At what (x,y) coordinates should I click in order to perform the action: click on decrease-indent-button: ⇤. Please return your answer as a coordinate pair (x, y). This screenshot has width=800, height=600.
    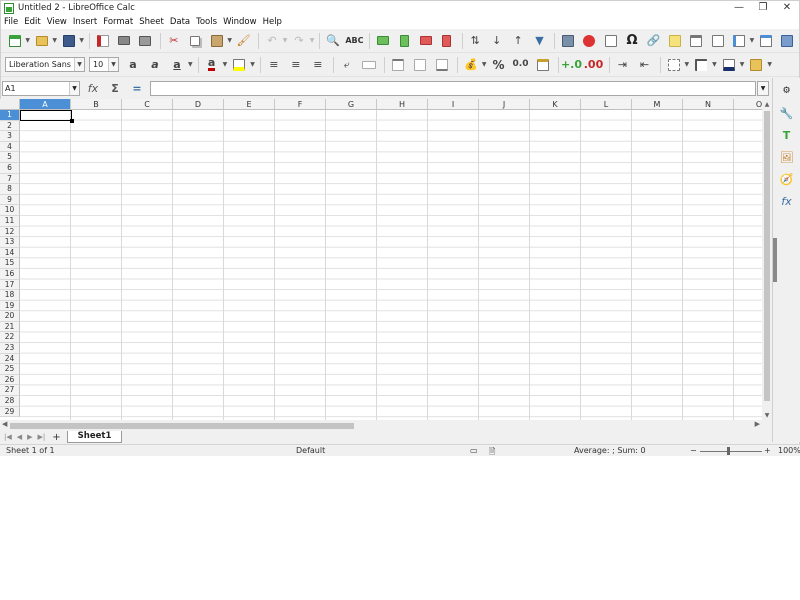
    Looking at the image, I should click on (645, 65).